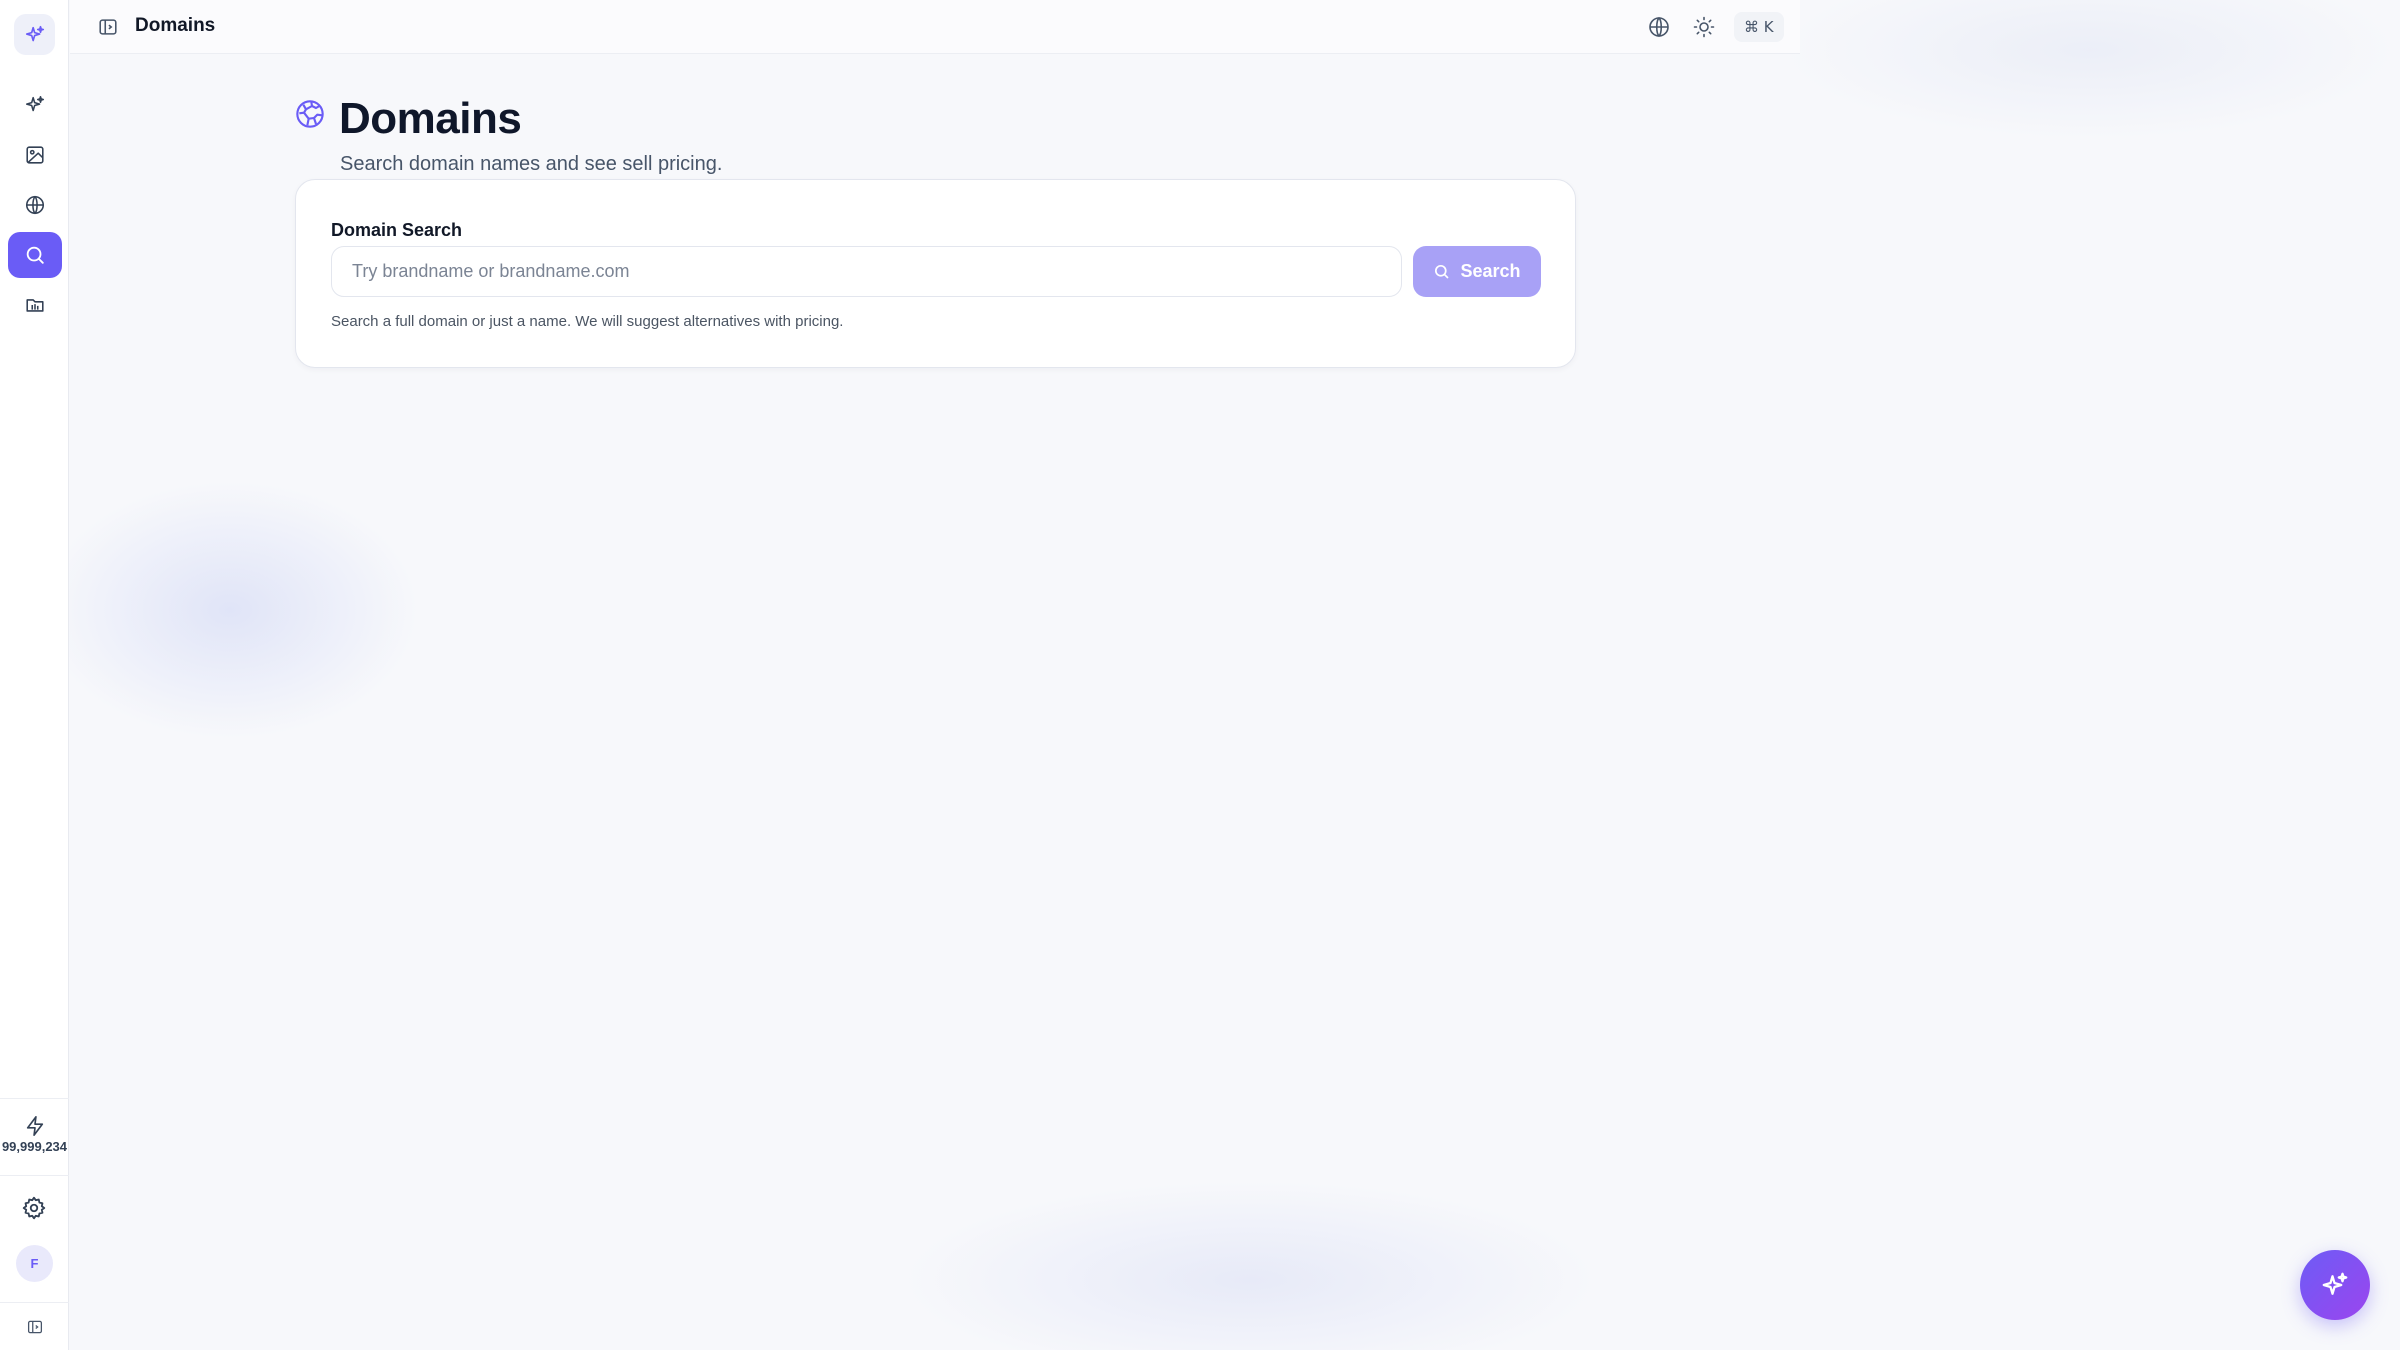 The height and width of the screenshot is (1350, 2400). I want to click on ai-assistant-button, so click(2335, 1285).